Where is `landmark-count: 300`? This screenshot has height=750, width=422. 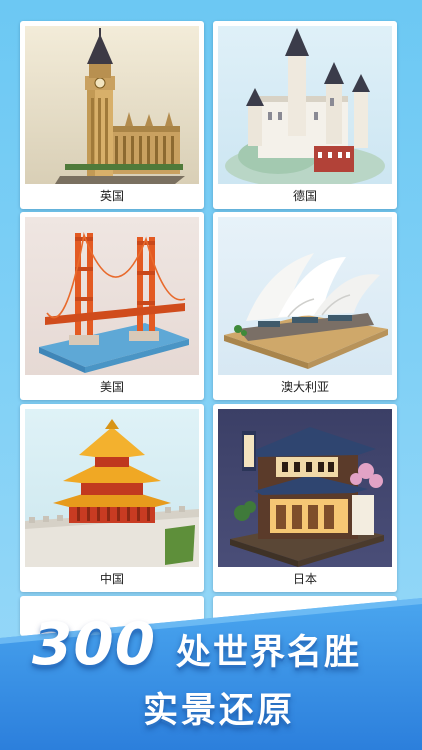
landmark-count: 300 is located at coordinates (94, 644).